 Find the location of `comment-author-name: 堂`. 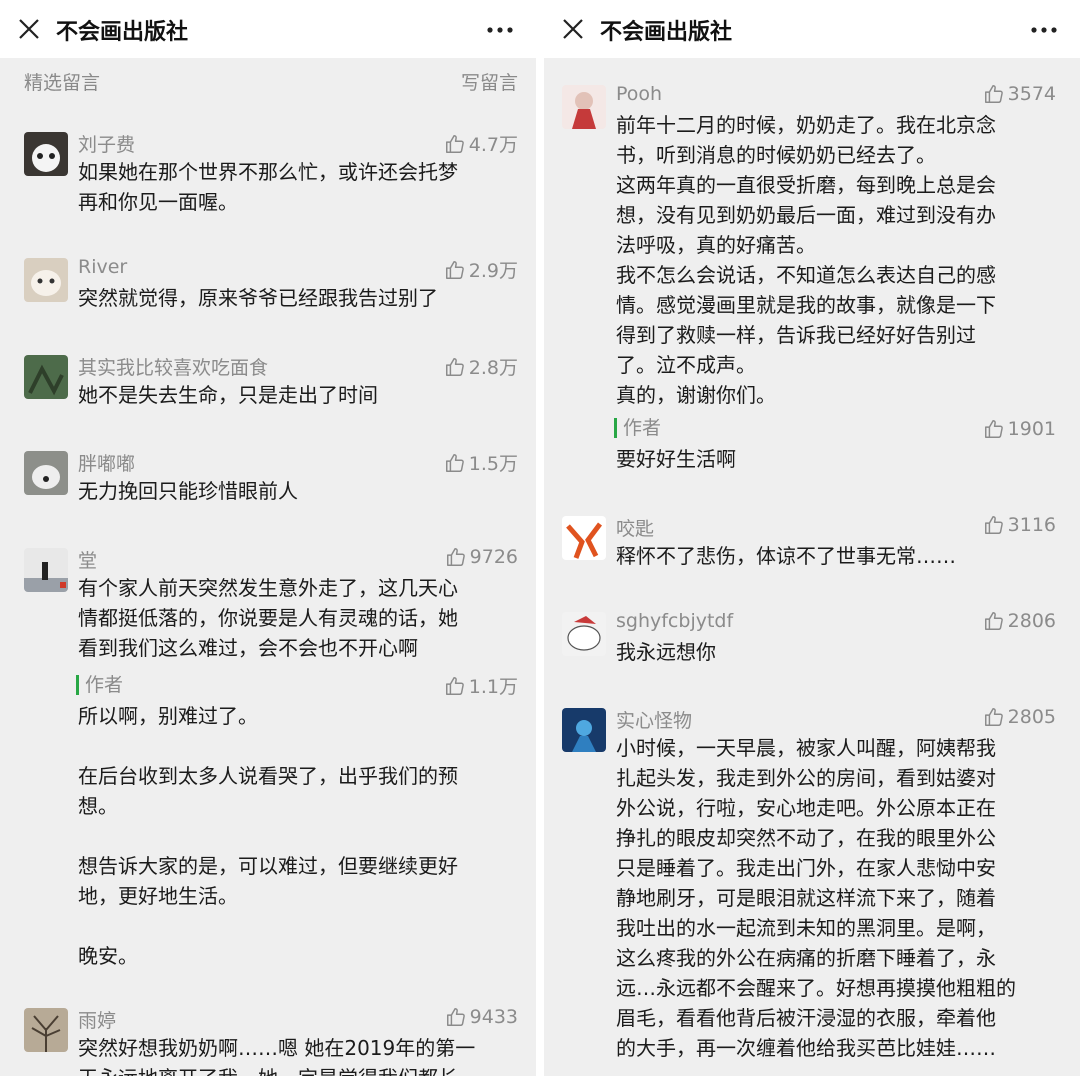

comment-author-name: 堂 is located at coordinates (88, 561).